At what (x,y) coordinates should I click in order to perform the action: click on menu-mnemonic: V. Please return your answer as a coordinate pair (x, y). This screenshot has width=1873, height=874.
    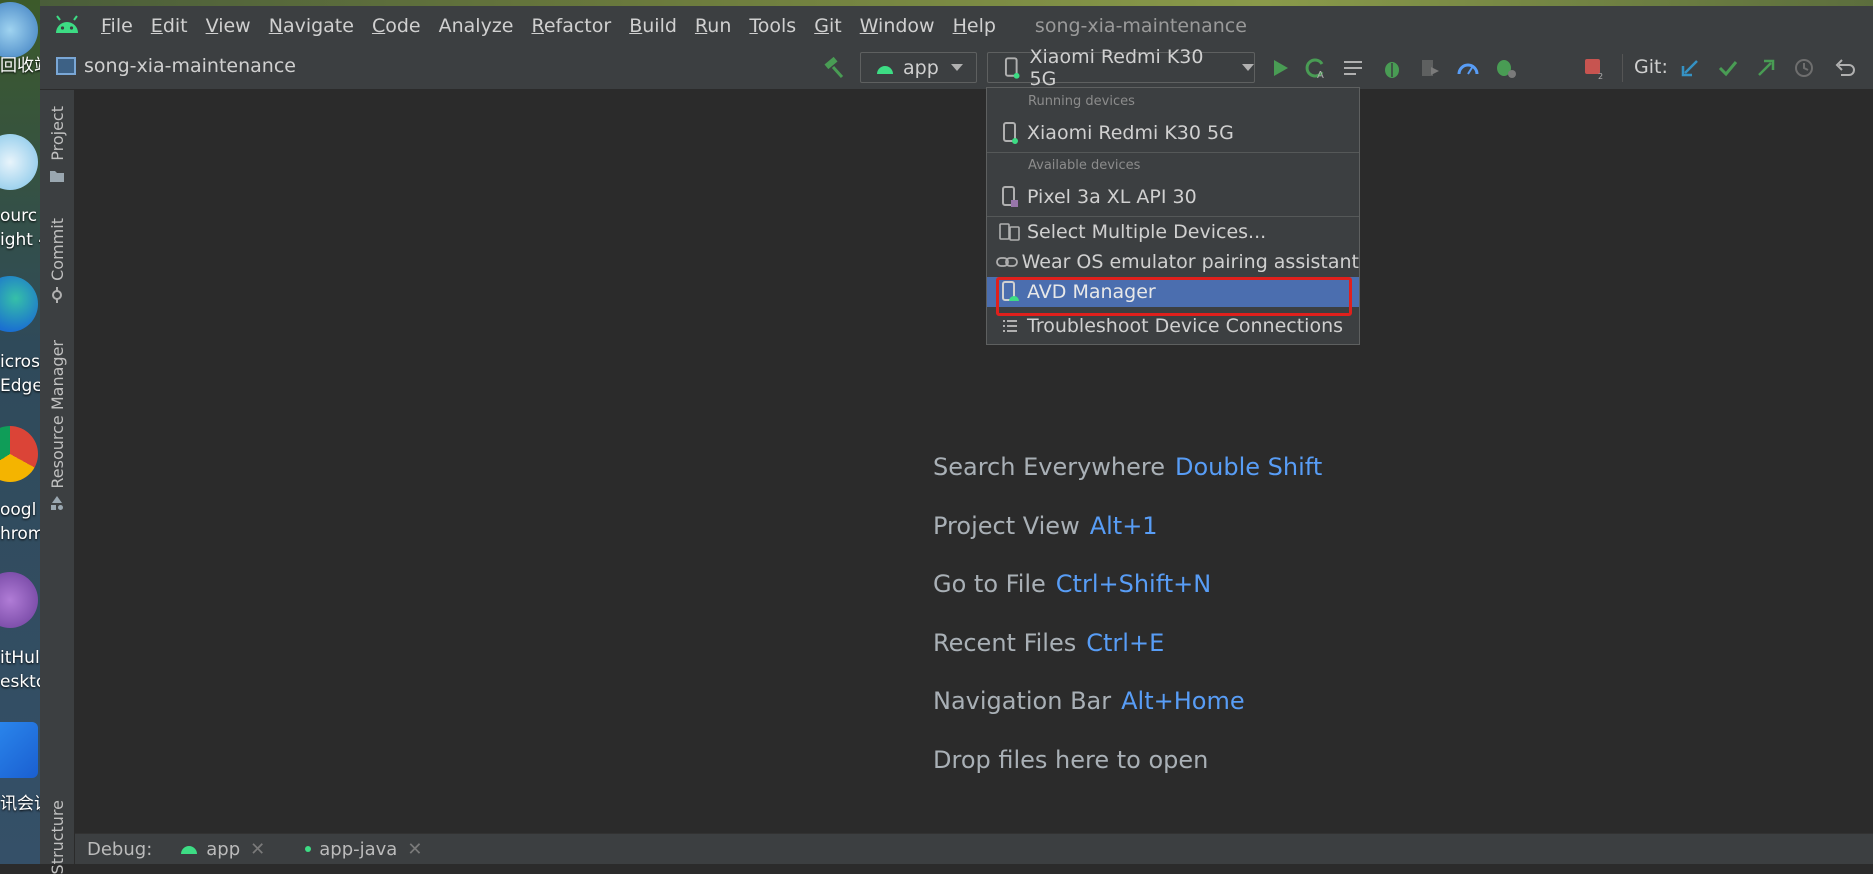
    Looking at the image, I should click on (212, 26).